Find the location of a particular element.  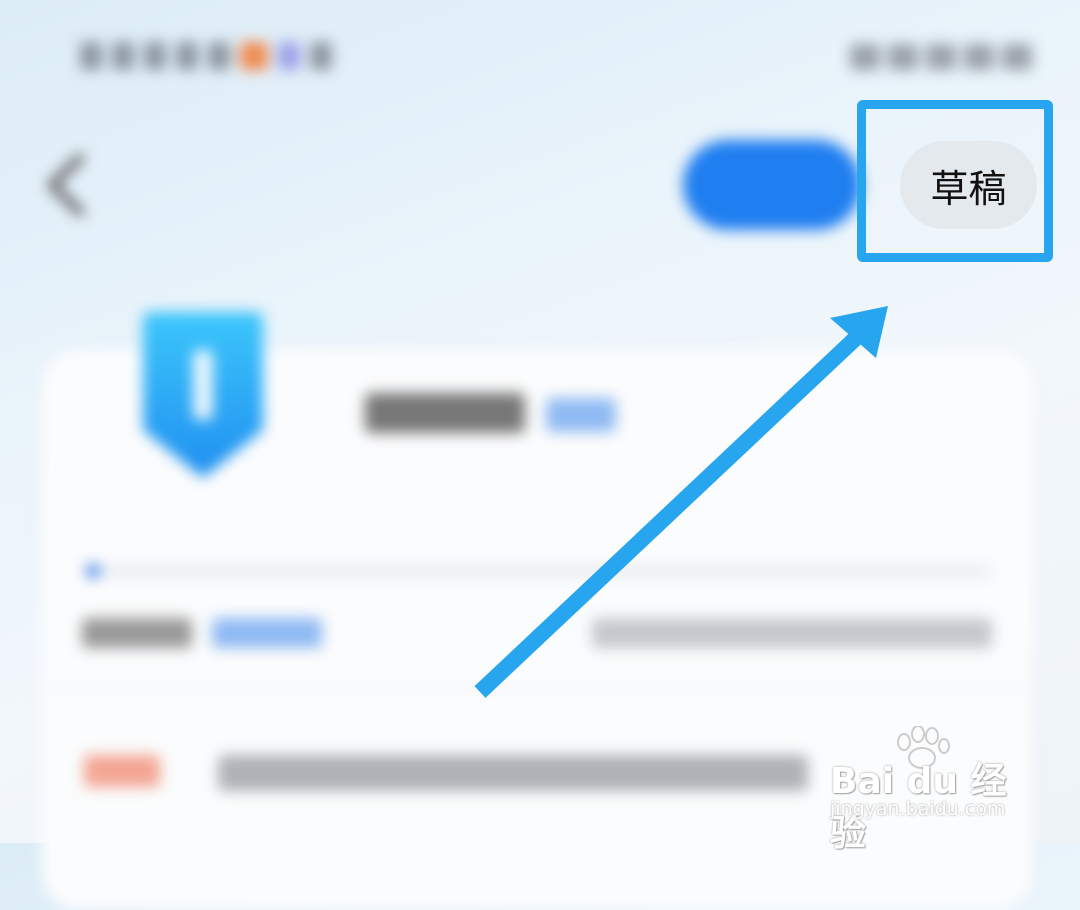

divider is located at coordinates (537, 689).